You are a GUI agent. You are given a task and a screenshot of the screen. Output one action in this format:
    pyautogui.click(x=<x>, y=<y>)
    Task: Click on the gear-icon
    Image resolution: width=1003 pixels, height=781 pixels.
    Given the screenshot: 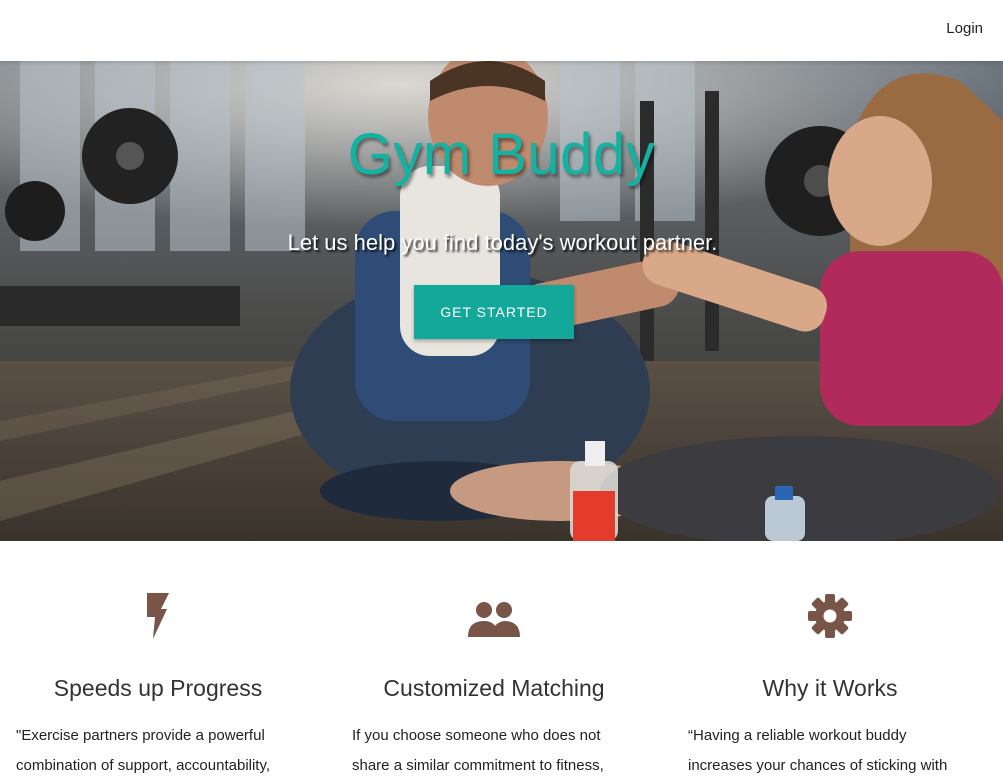 What is the action you would take?
    pyautogui.click(x=830, y=618)
    